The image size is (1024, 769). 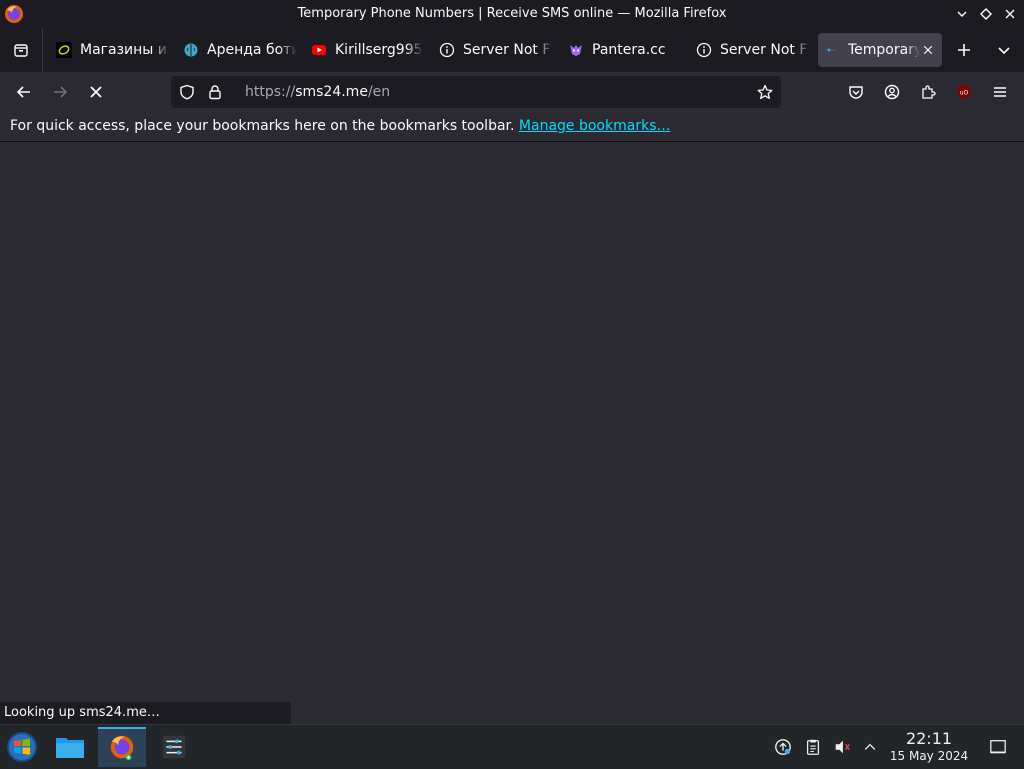 I want to click on firefox-view-button, so click(x=21, y=50).